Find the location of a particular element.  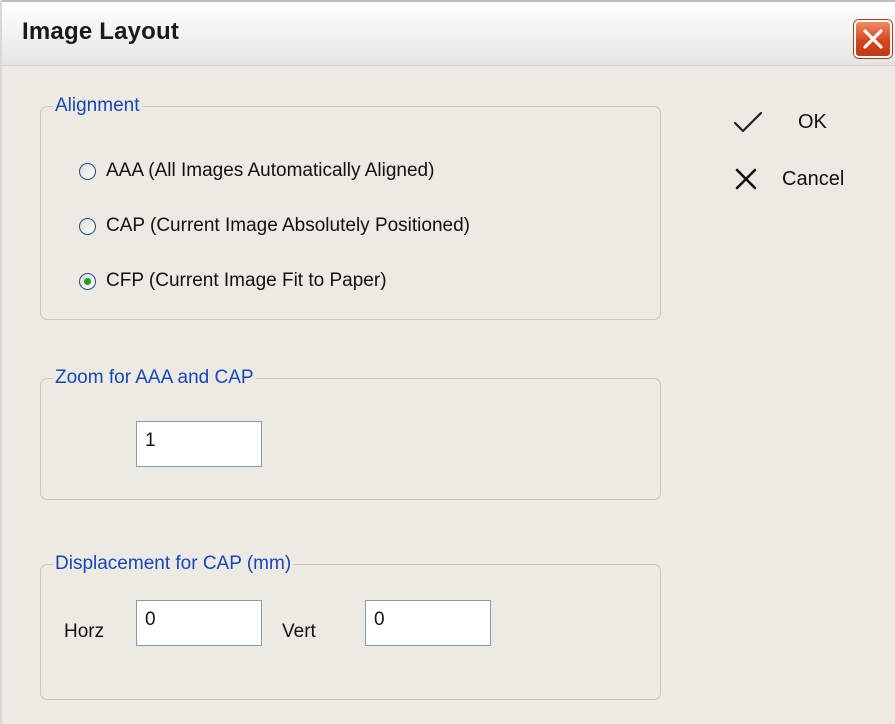

radio-button-selected is located at coordinates (87, 281).